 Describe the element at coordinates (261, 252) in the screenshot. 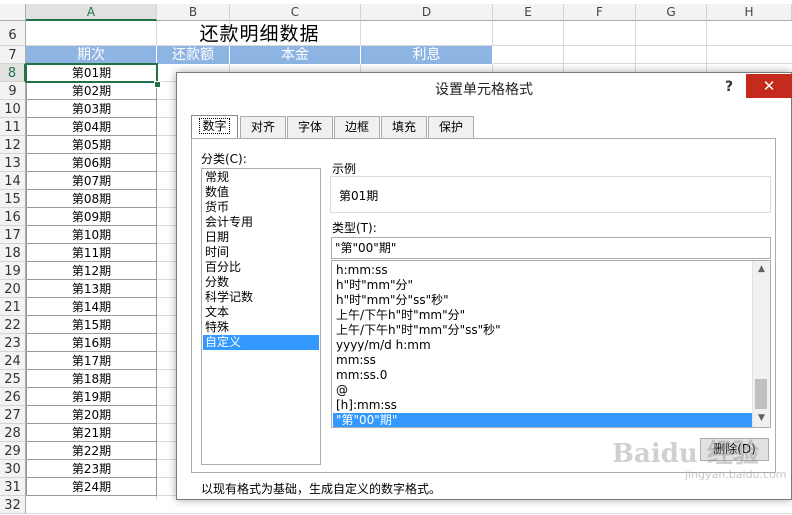

I see `category-item: 时间` at that location.